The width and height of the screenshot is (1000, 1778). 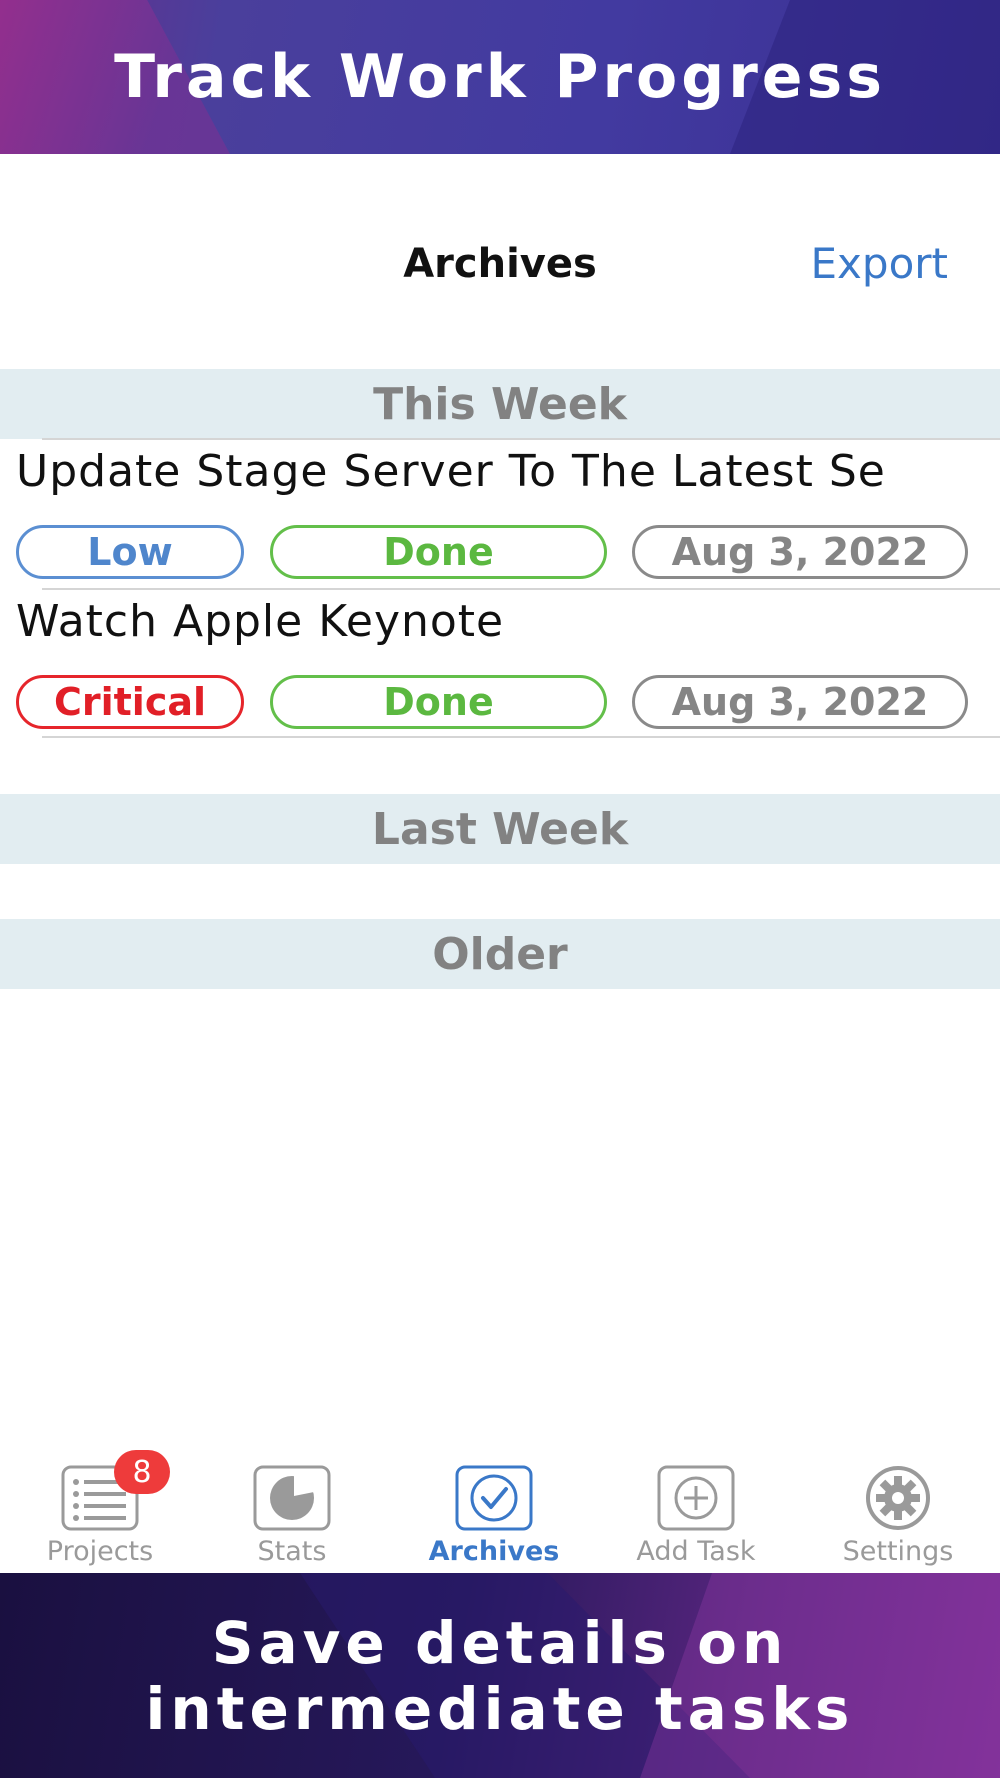 I want to click on tab-add-task: Add Task, so click(x=696, y=1511).